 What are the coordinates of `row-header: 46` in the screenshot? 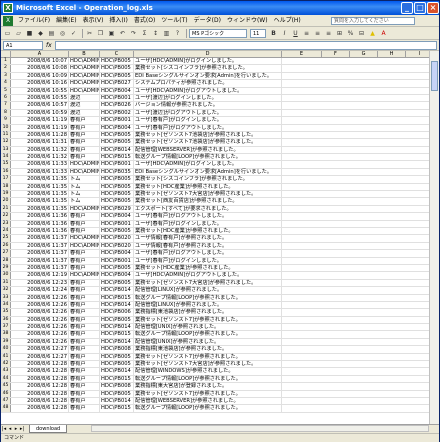 It's located at (6, 393).